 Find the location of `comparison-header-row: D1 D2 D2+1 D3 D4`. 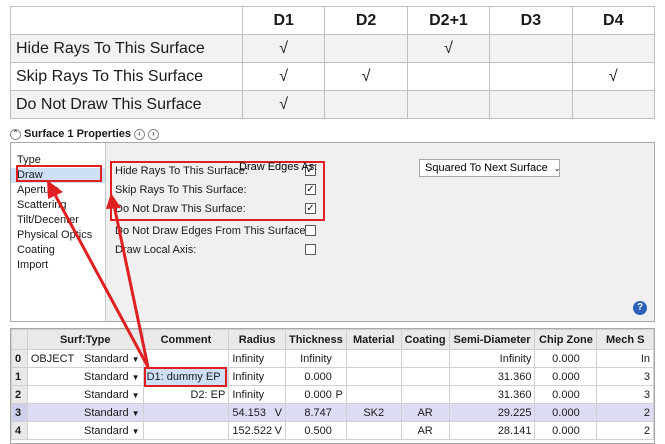

comparison-header-row: D1 D2 D2+1 D3 D4 is located at coordinates (333, 20).